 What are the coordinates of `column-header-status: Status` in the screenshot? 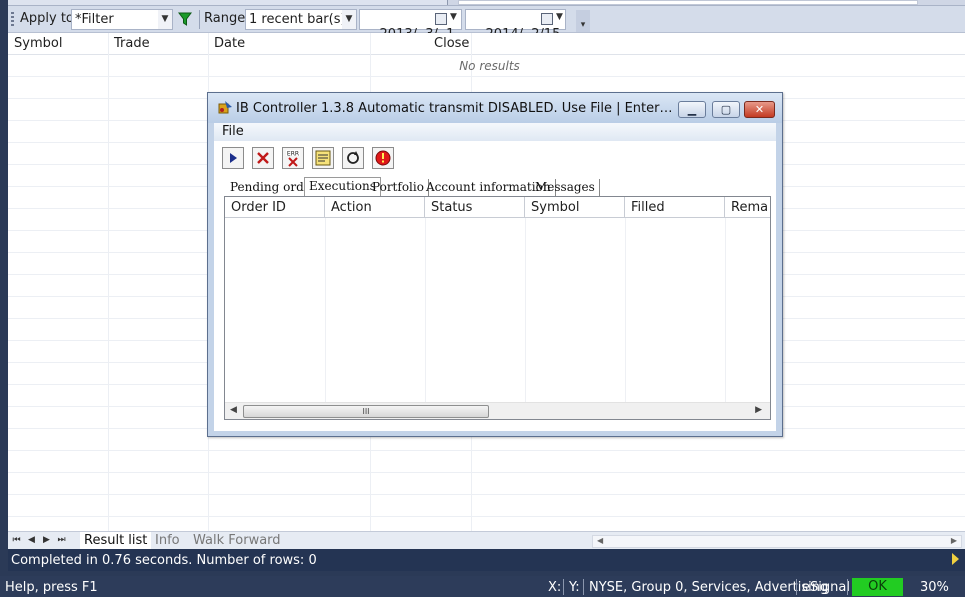 It's located at (475, 207).